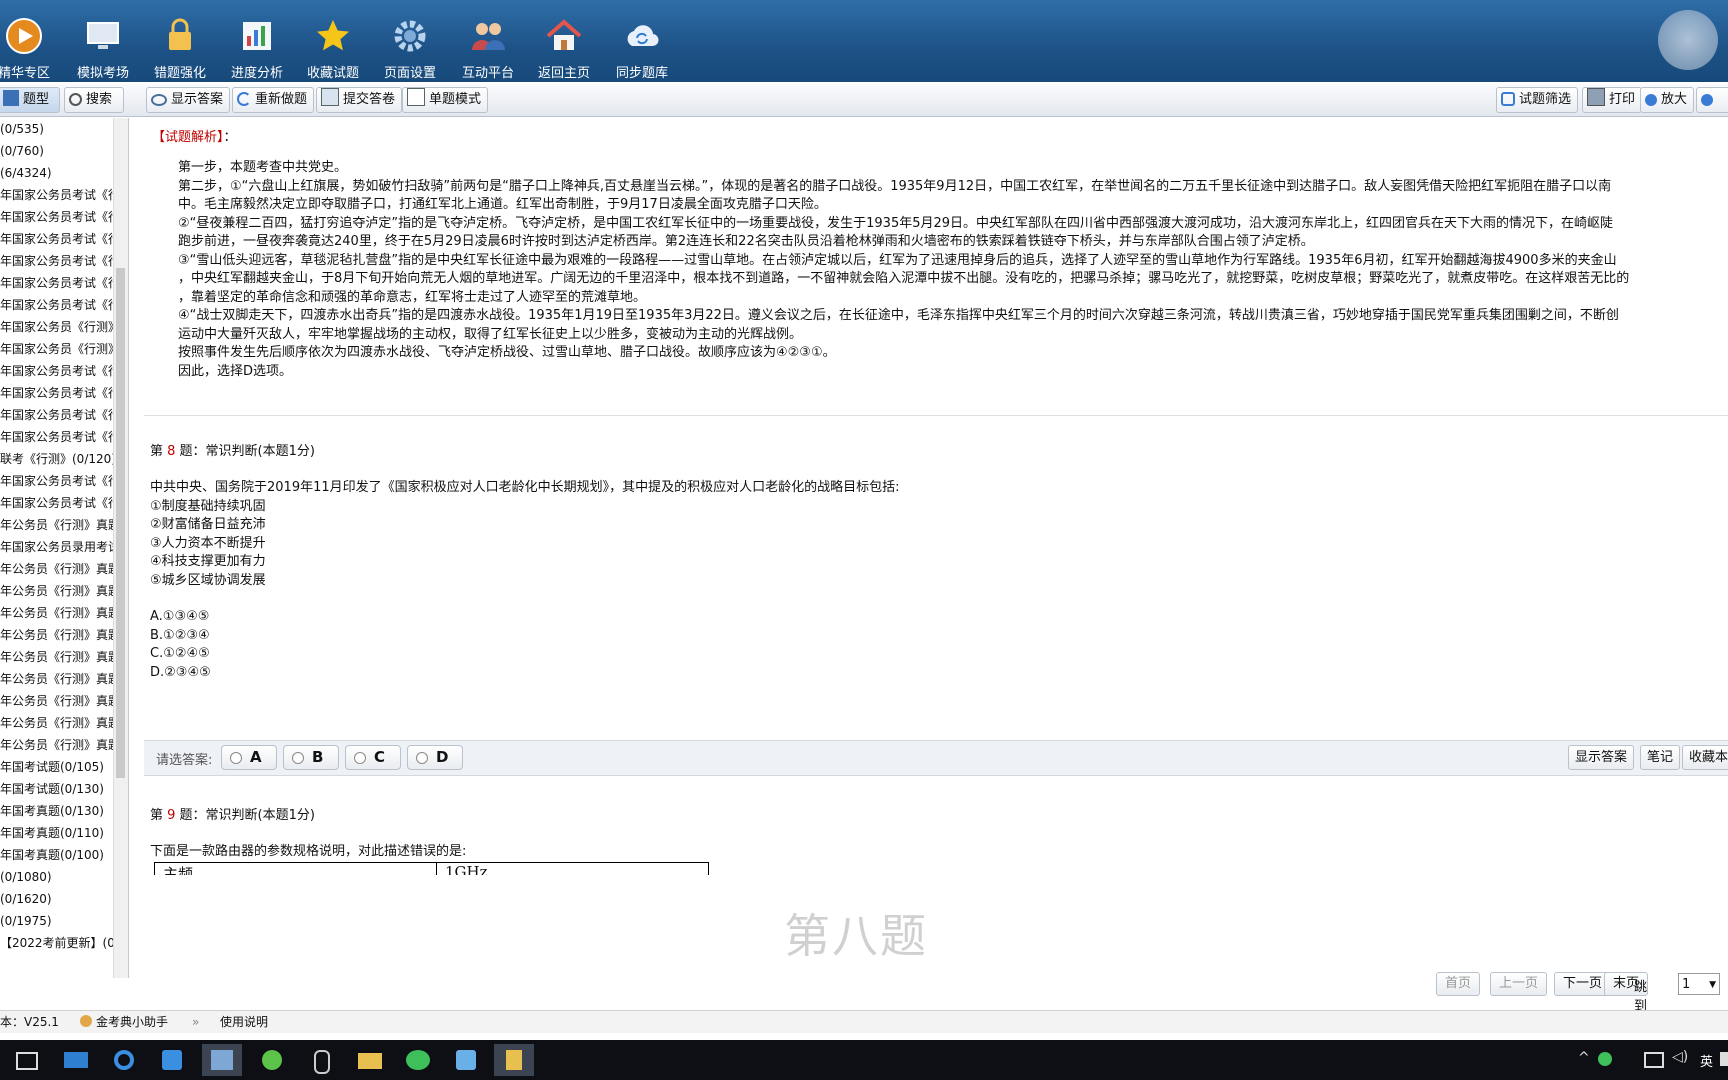 Image resolution: width=1728 pixels, height=1080 pixels. Describe the element at coordinates (642, 41) in the screenshot. I see `nav-sync: 同步题库` at that location.